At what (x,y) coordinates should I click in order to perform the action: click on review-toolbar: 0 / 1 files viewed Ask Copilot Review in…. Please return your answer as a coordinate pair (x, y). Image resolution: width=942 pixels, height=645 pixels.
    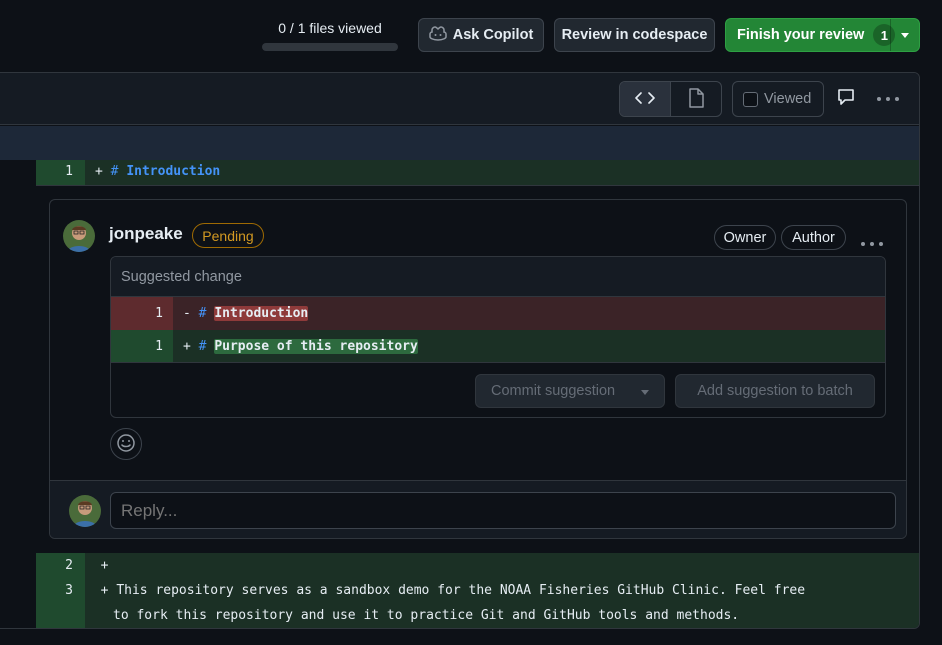
    Looking at the image, I should click on (471, 36).